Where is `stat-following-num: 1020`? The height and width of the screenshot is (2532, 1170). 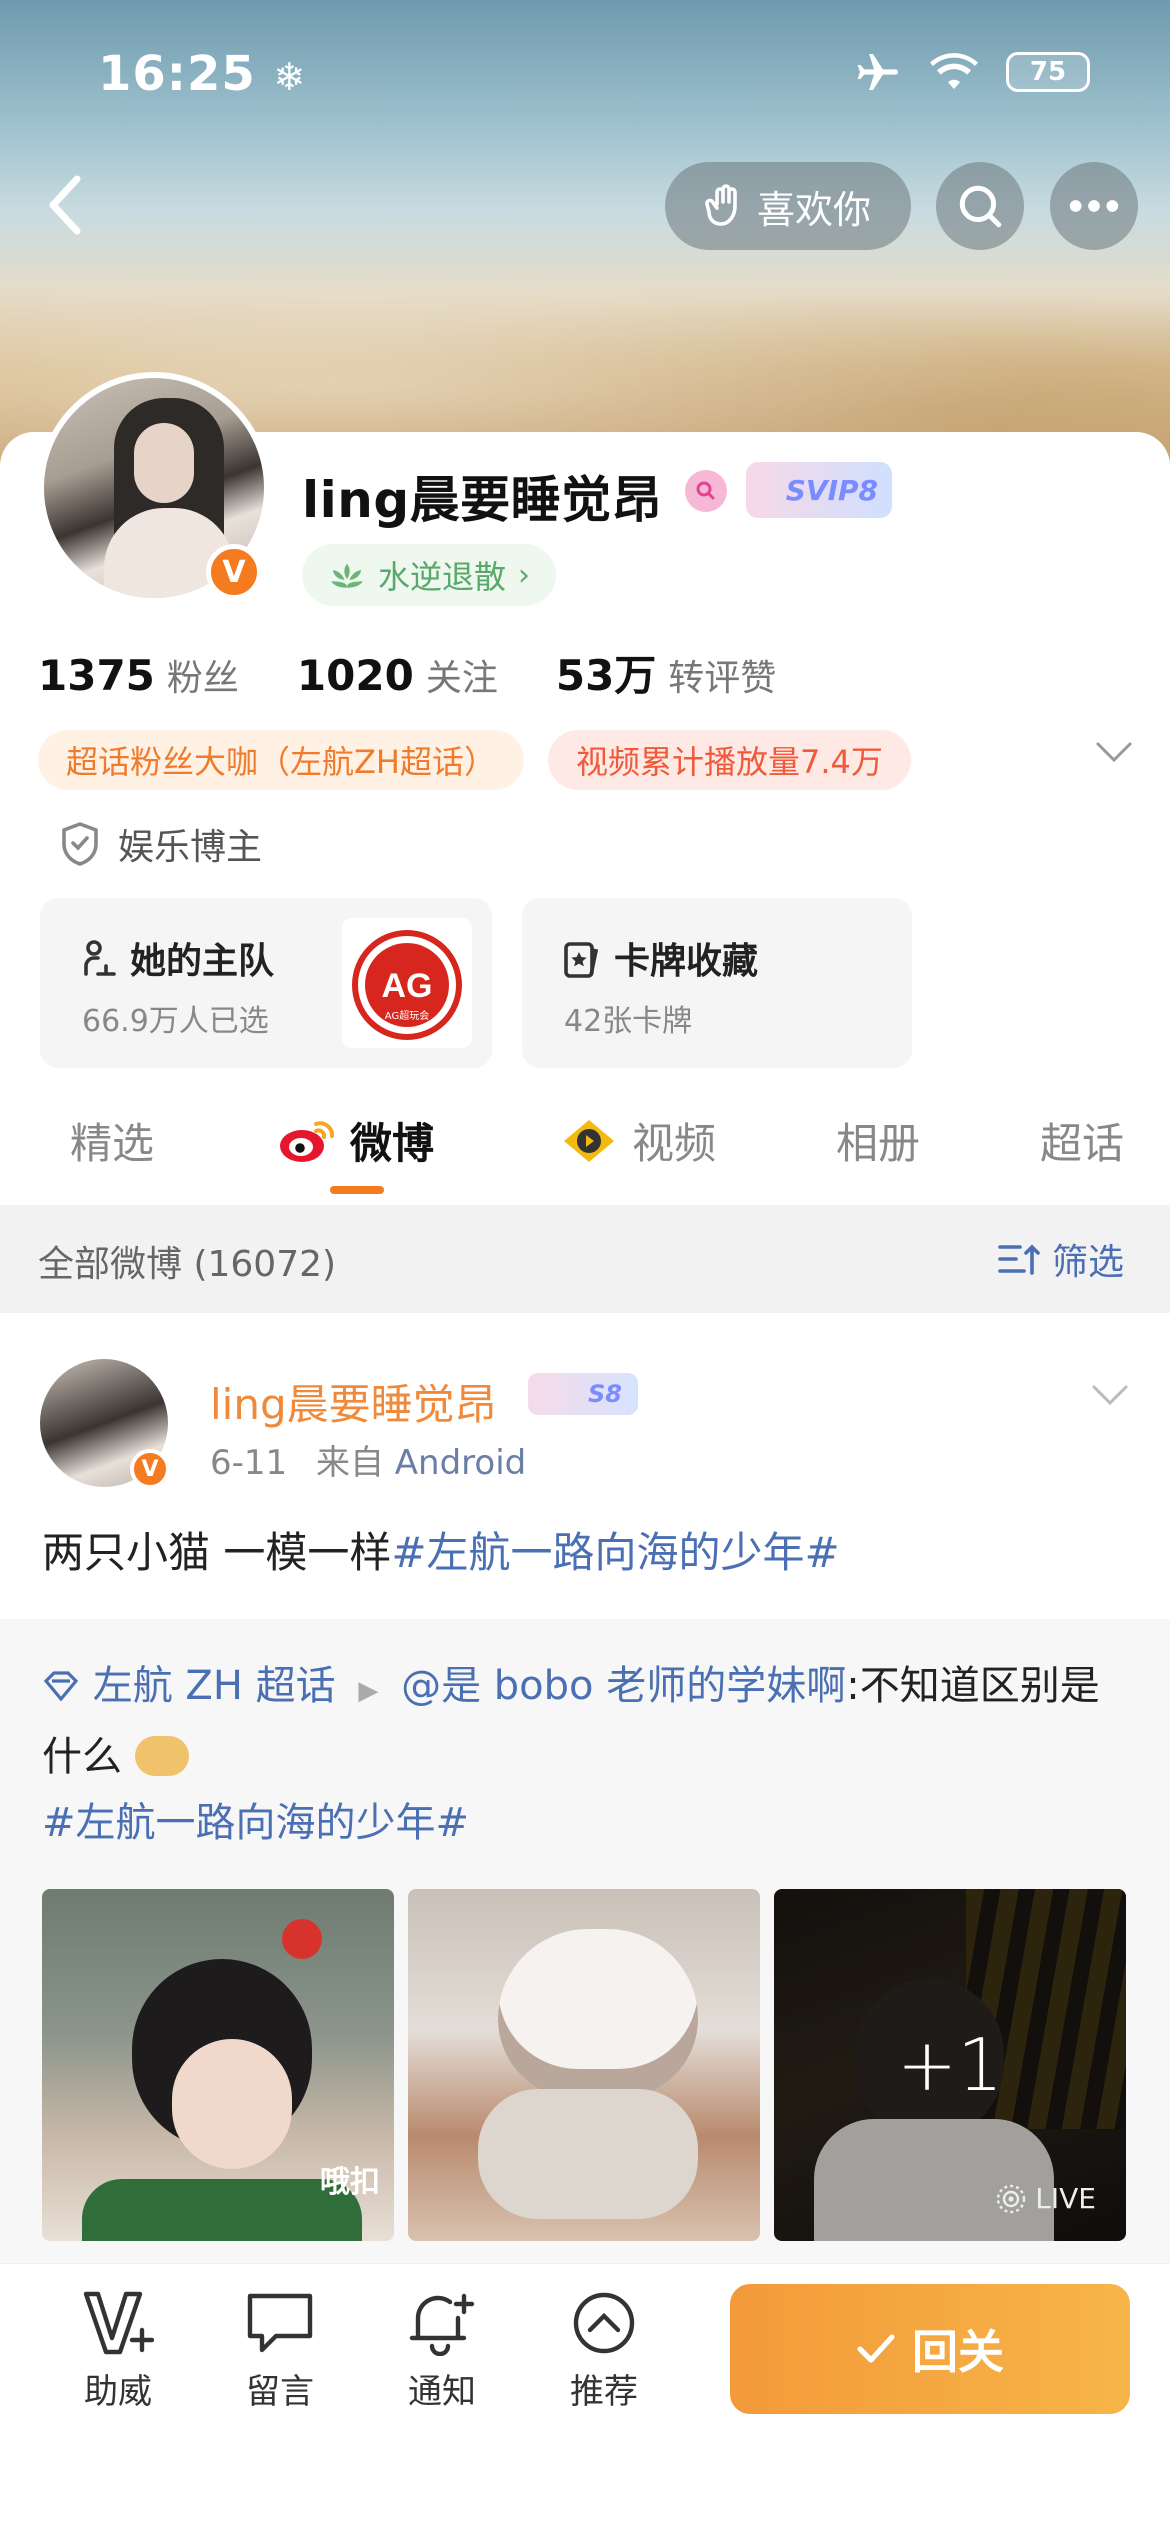
stat-following-num: 1020 is located at coordinates (355, 675).